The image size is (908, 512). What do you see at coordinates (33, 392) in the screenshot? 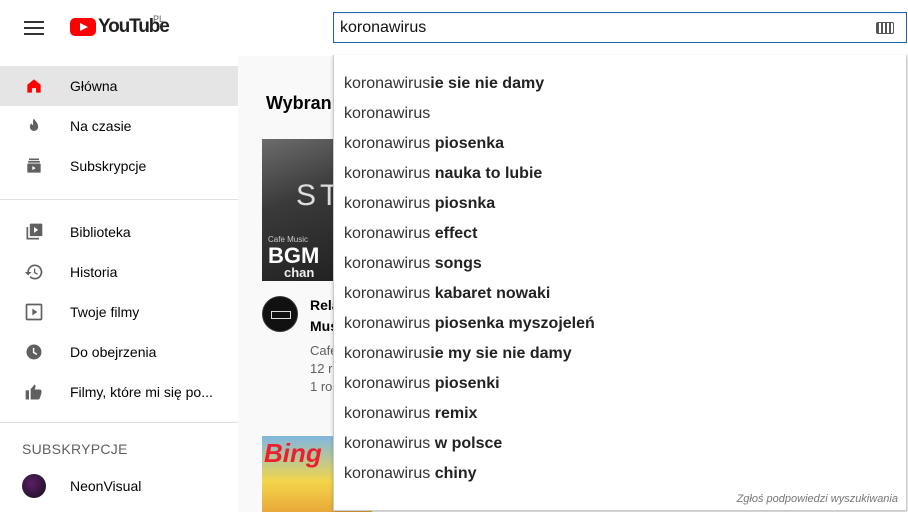
I see `thumbs-up-icon` at bounding box center [33, 392].